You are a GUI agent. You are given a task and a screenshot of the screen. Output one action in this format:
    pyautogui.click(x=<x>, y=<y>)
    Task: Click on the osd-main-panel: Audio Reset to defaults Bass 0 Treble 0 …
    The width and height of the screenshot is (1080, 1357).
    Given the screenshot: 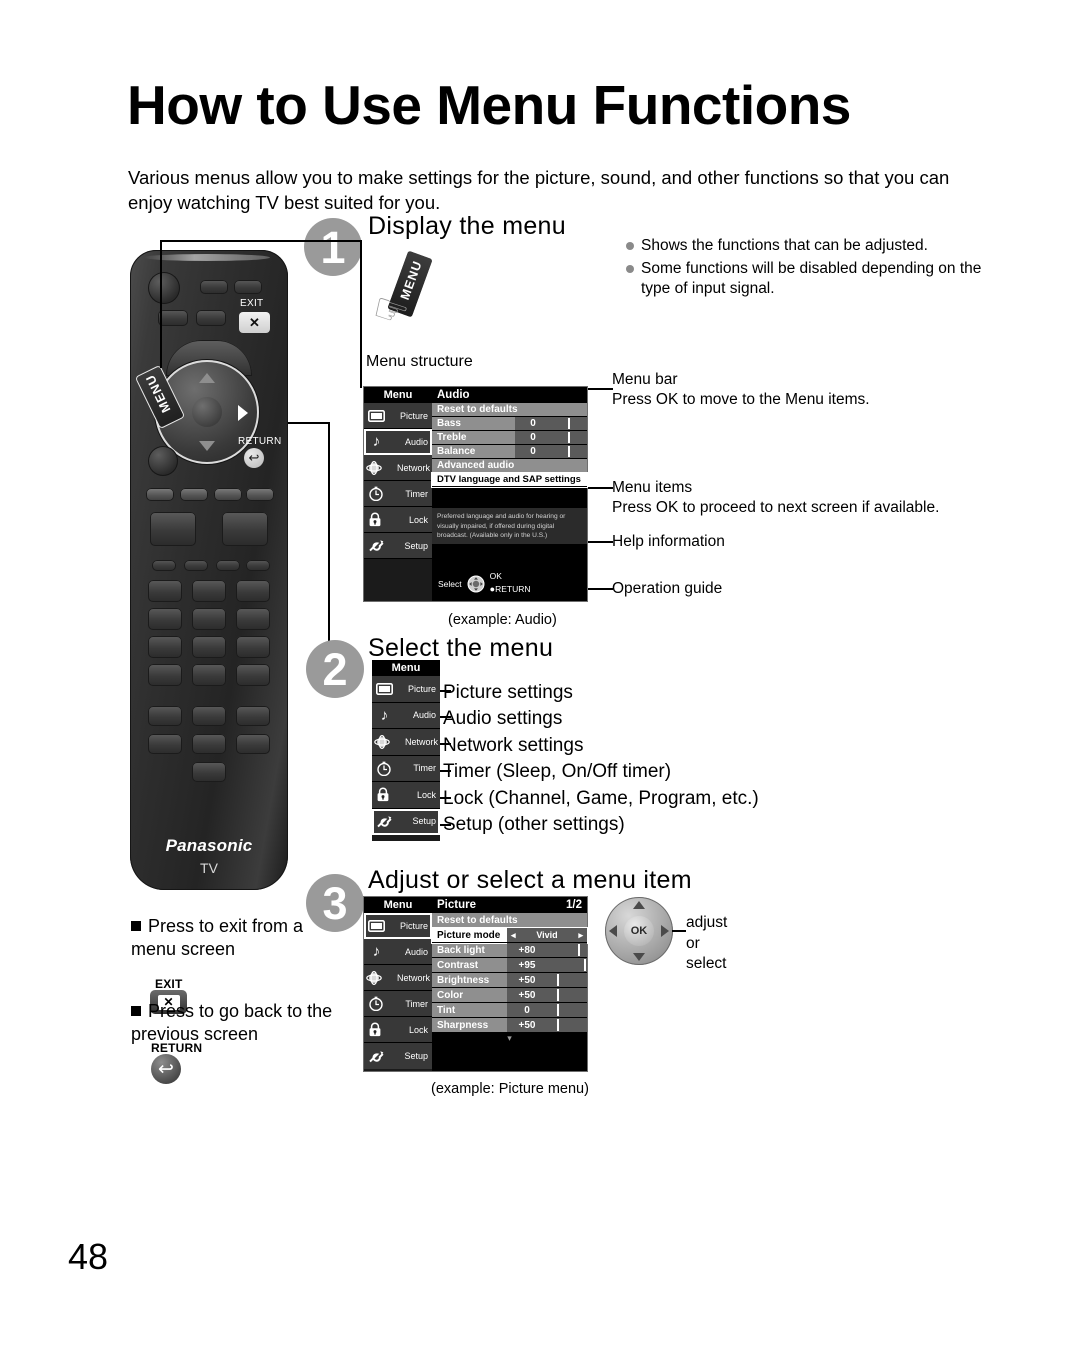 What is the action you would take?
    pyautogui.click(x=509, y=494)
    